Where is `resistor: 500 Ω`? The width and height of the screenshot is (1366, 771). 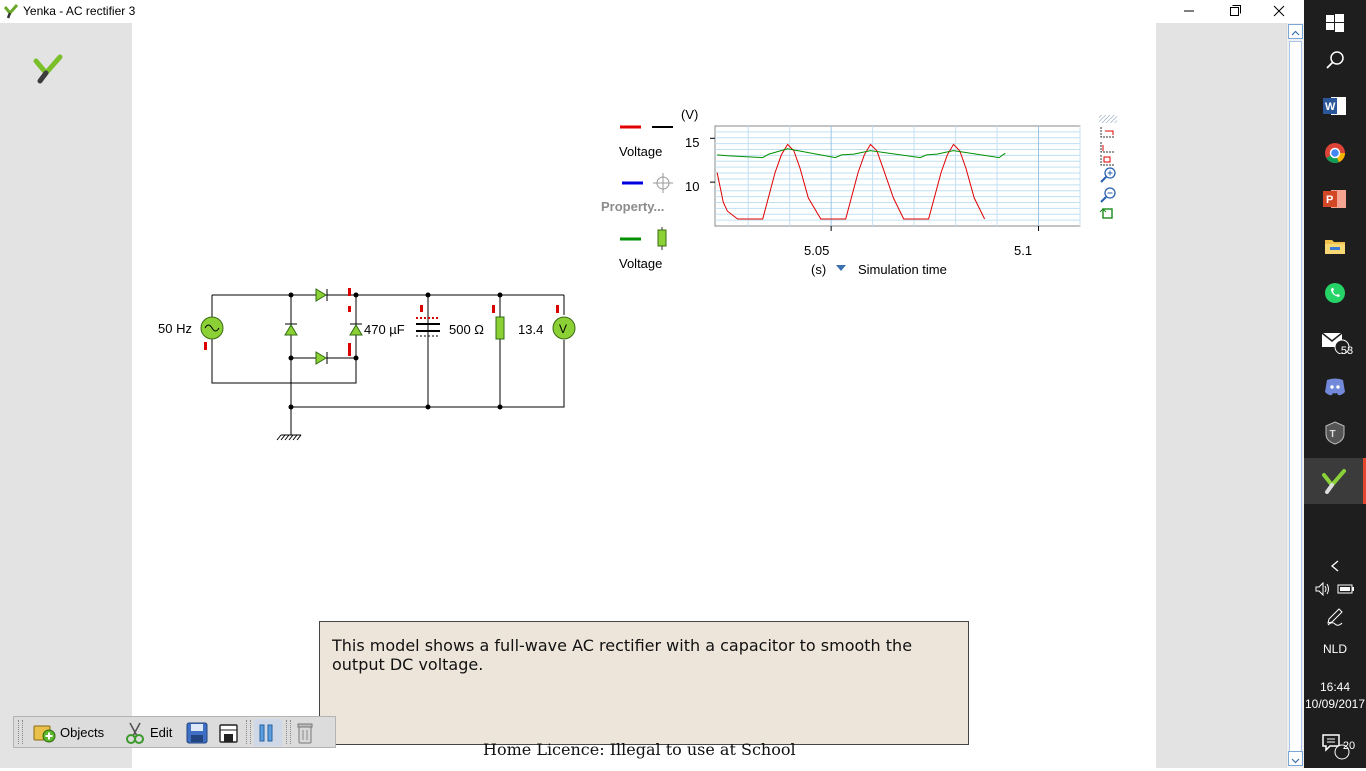 resistor: 500 Ω is located at coordinates (477, 322).